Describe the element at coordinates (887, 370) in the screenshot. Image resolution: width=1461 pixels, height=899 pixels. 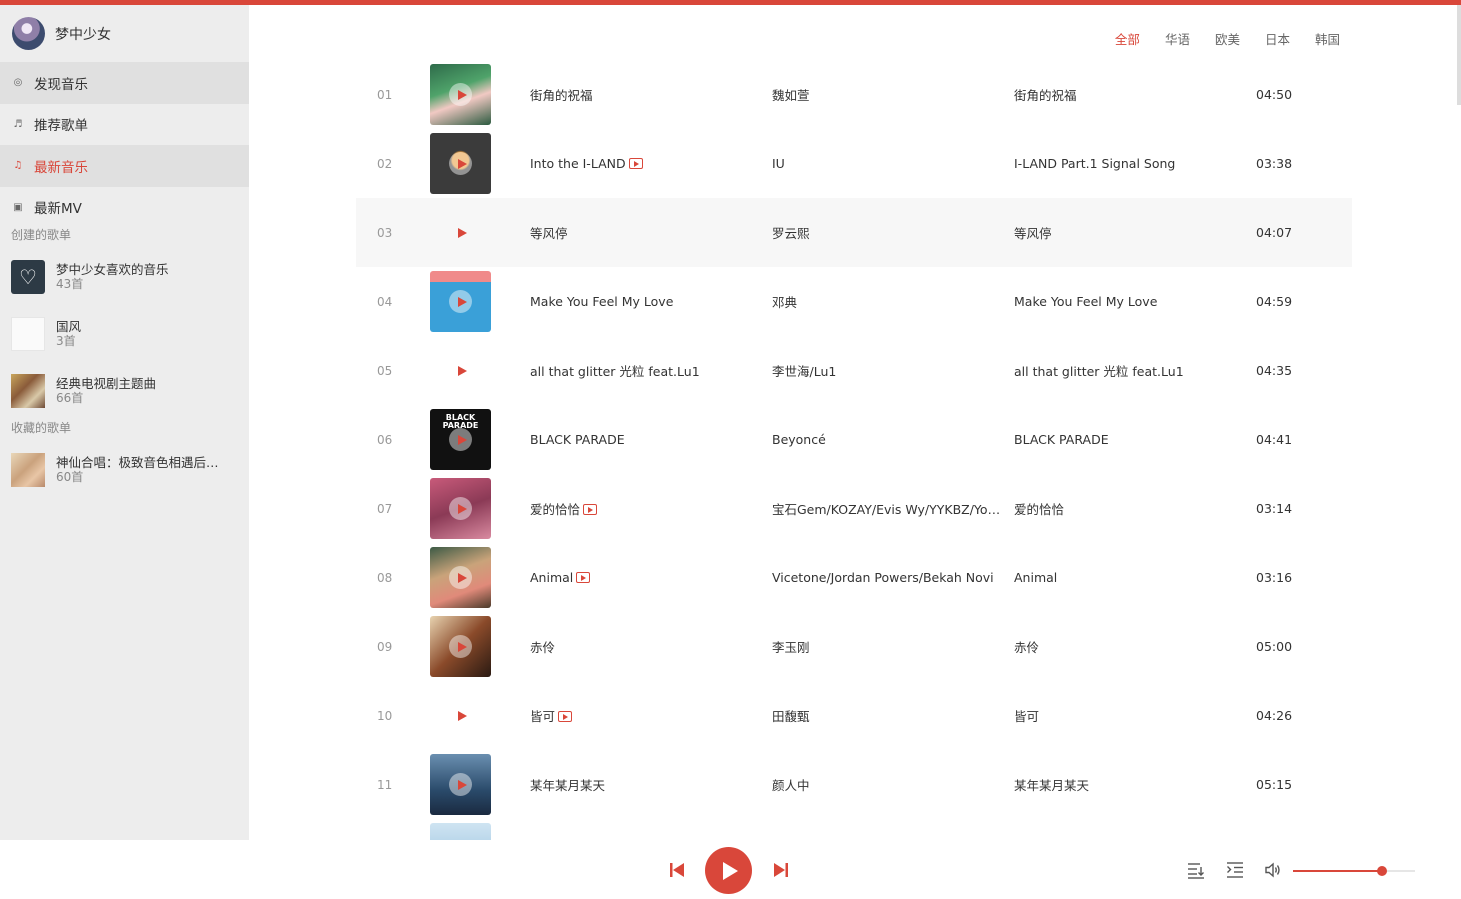
I see `song-artist: 李世海/Lu1` at that location.